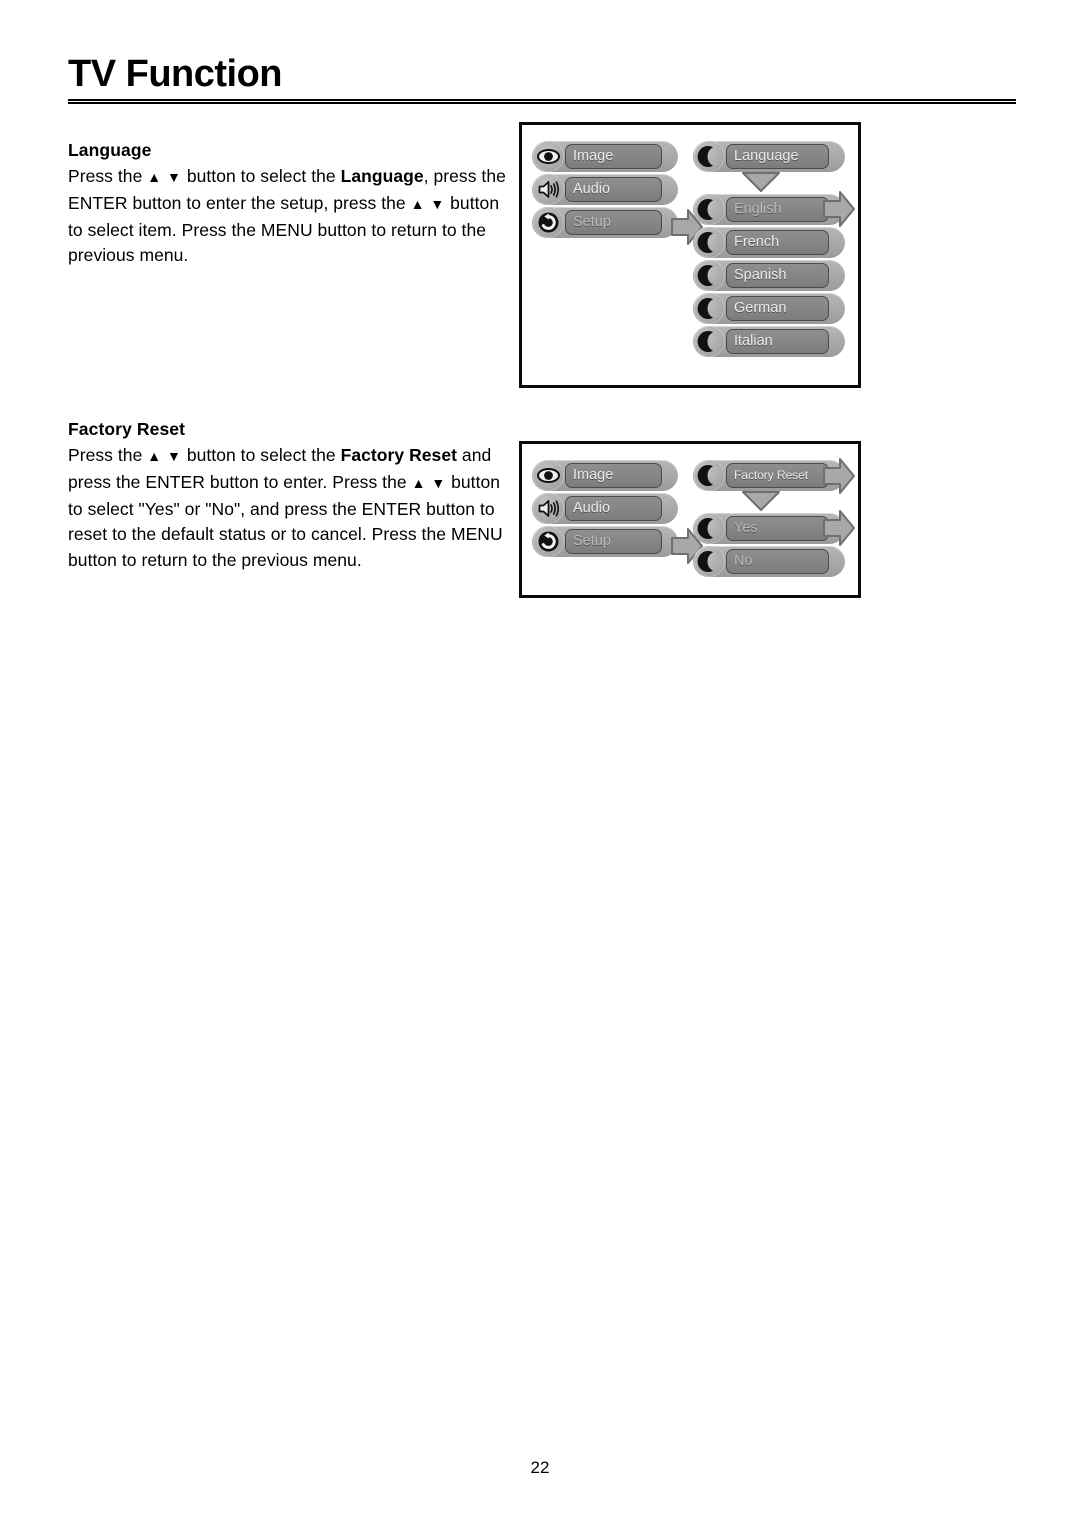  I want to click on osd-submenu-label: Language, so click(777, 156).